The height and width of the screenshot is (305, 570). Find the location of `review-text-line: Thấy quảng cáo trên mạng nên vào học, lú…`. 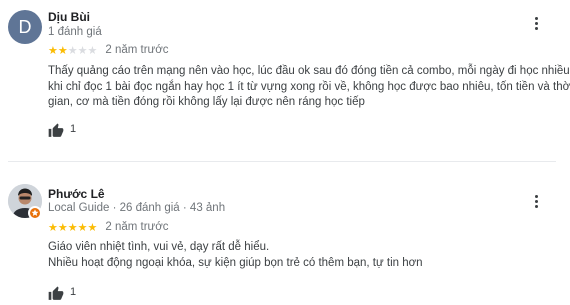

review-text-line: Thấy quảng cáo trên mạng nên vào học, lú… is located at coordinates (309, 71).